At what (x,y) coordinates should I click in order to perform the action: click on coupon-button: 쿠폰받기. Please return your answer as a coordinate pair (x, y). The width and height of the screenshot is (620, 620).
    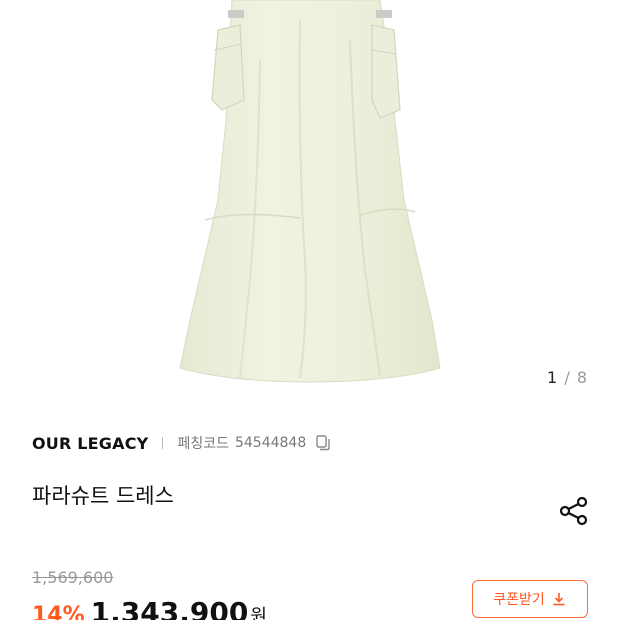
    Looking at the image, I should click on (530, 599).